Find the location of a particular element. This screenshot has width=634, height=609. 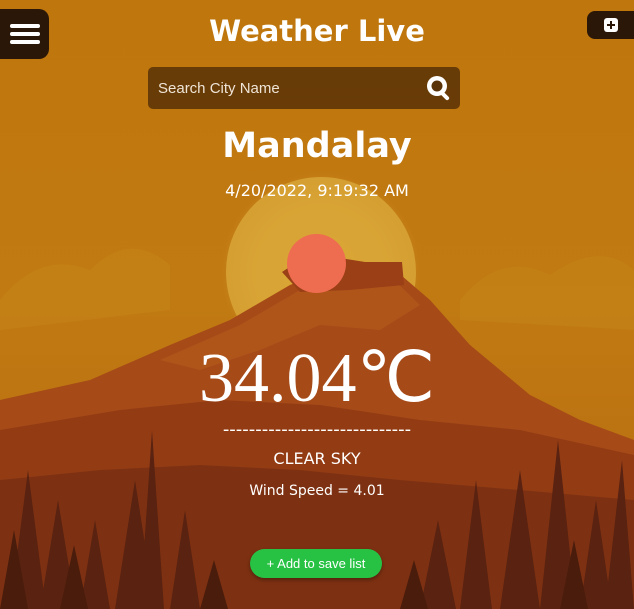

search-icon is located at coordinates (438, 88).